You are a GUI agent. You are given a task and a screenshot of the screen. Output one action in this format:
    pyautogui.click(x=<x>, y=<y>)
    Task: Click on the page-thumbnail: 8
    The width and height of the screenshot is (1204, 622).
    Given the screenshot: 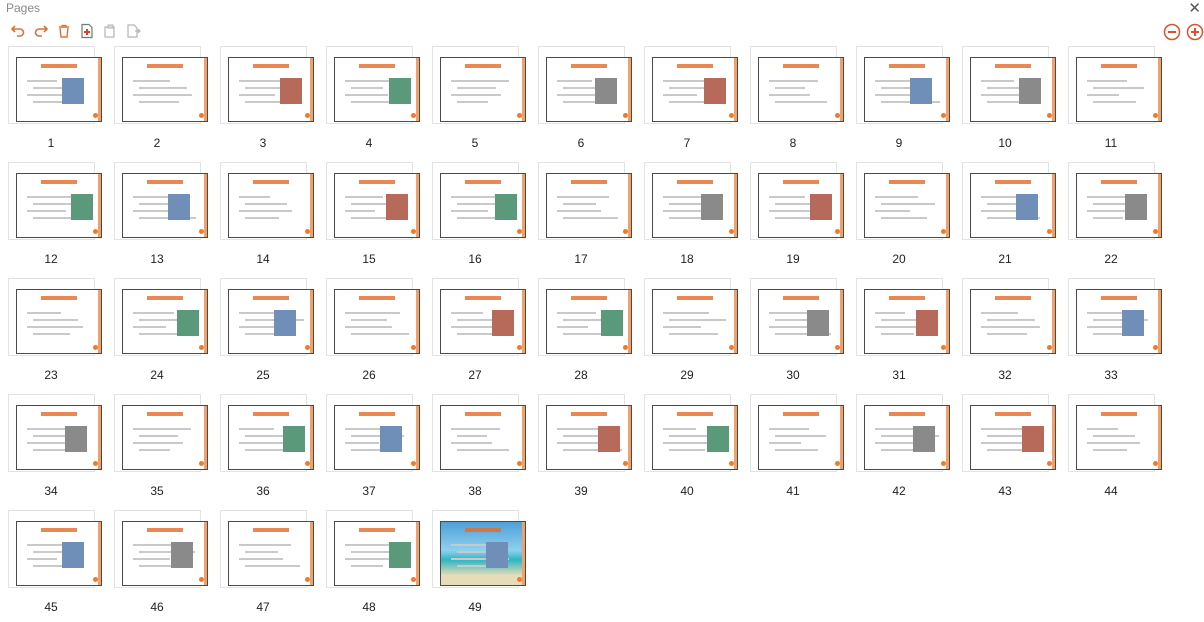 What is the action you would take?
    pyautogui.click(x=795, y=100)
    